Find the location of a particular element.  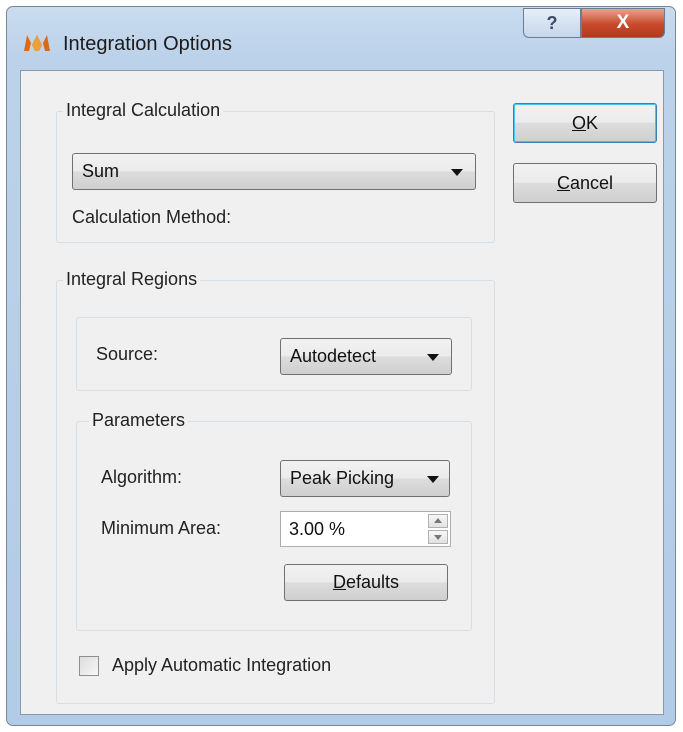

spinner-buttons is located at coordinates (438, 529).